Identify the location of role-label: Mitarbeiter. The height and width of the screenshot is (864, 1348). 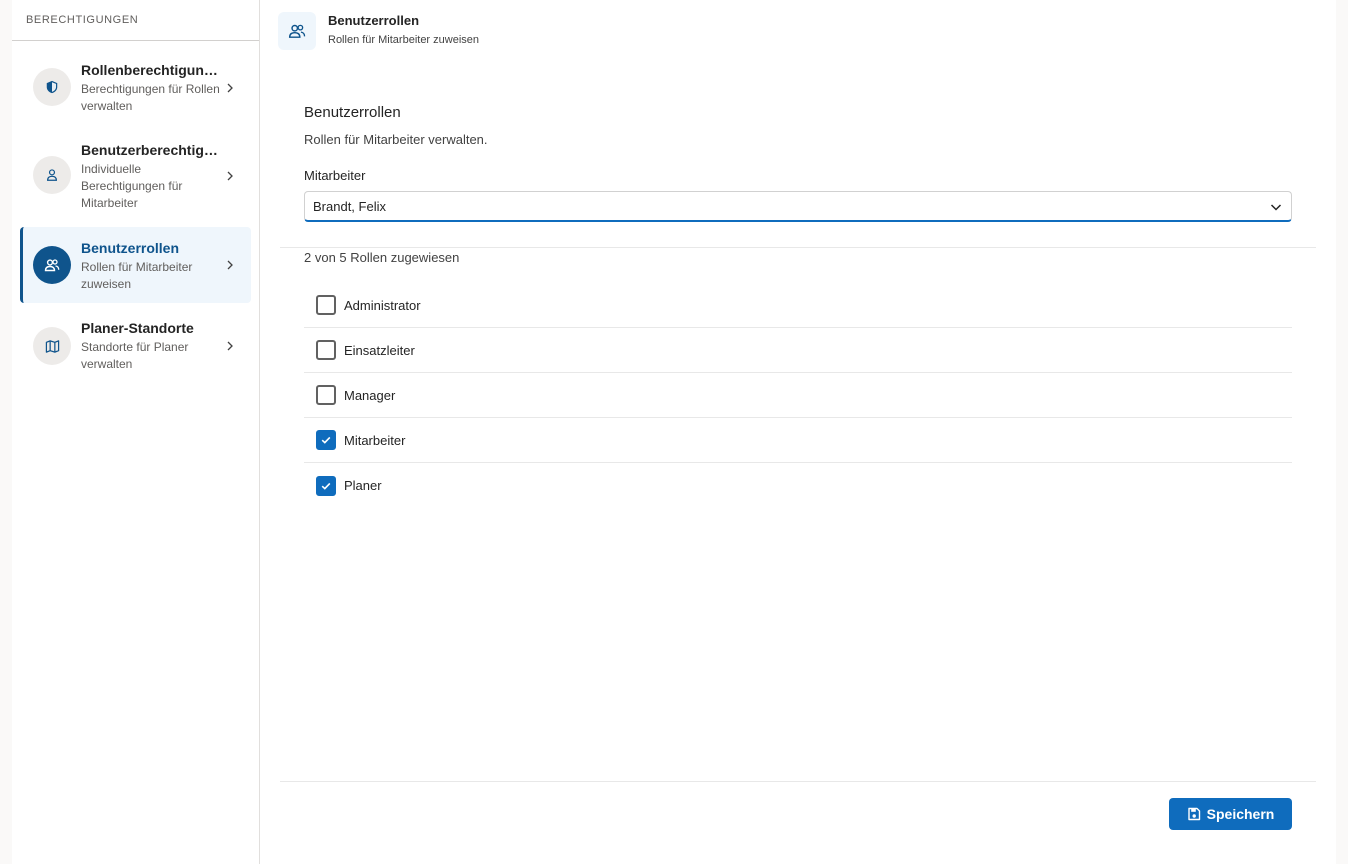
(375, 440).